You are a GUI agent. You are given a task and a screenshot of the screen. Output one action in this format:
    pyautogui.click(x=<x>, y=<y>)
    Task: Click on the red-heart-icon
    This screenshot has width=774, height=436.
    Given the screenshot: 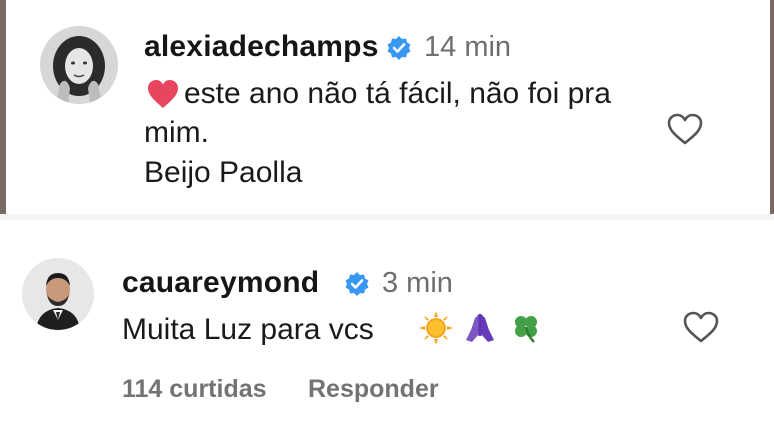 What is the action you would take?
    pyautogui.click(x=163, y=94)
    